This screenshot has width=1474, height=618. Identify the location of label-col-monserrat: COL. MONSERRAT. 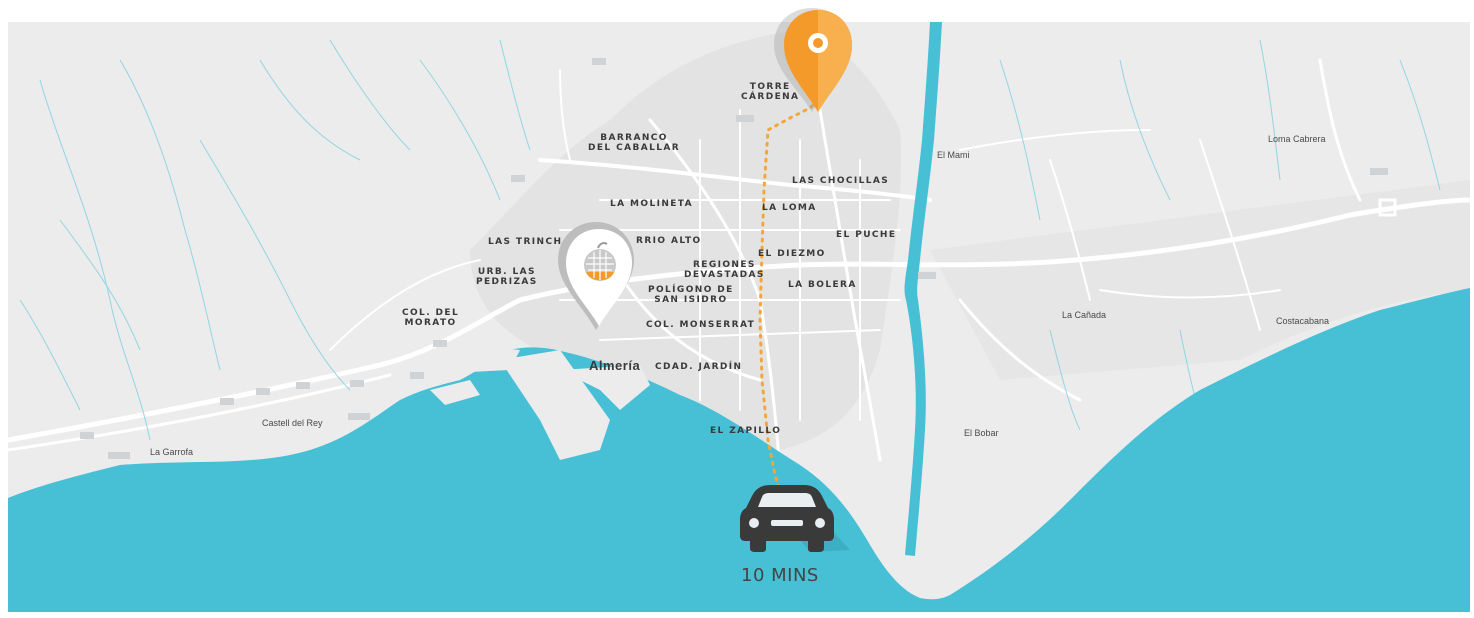
(701, 325).